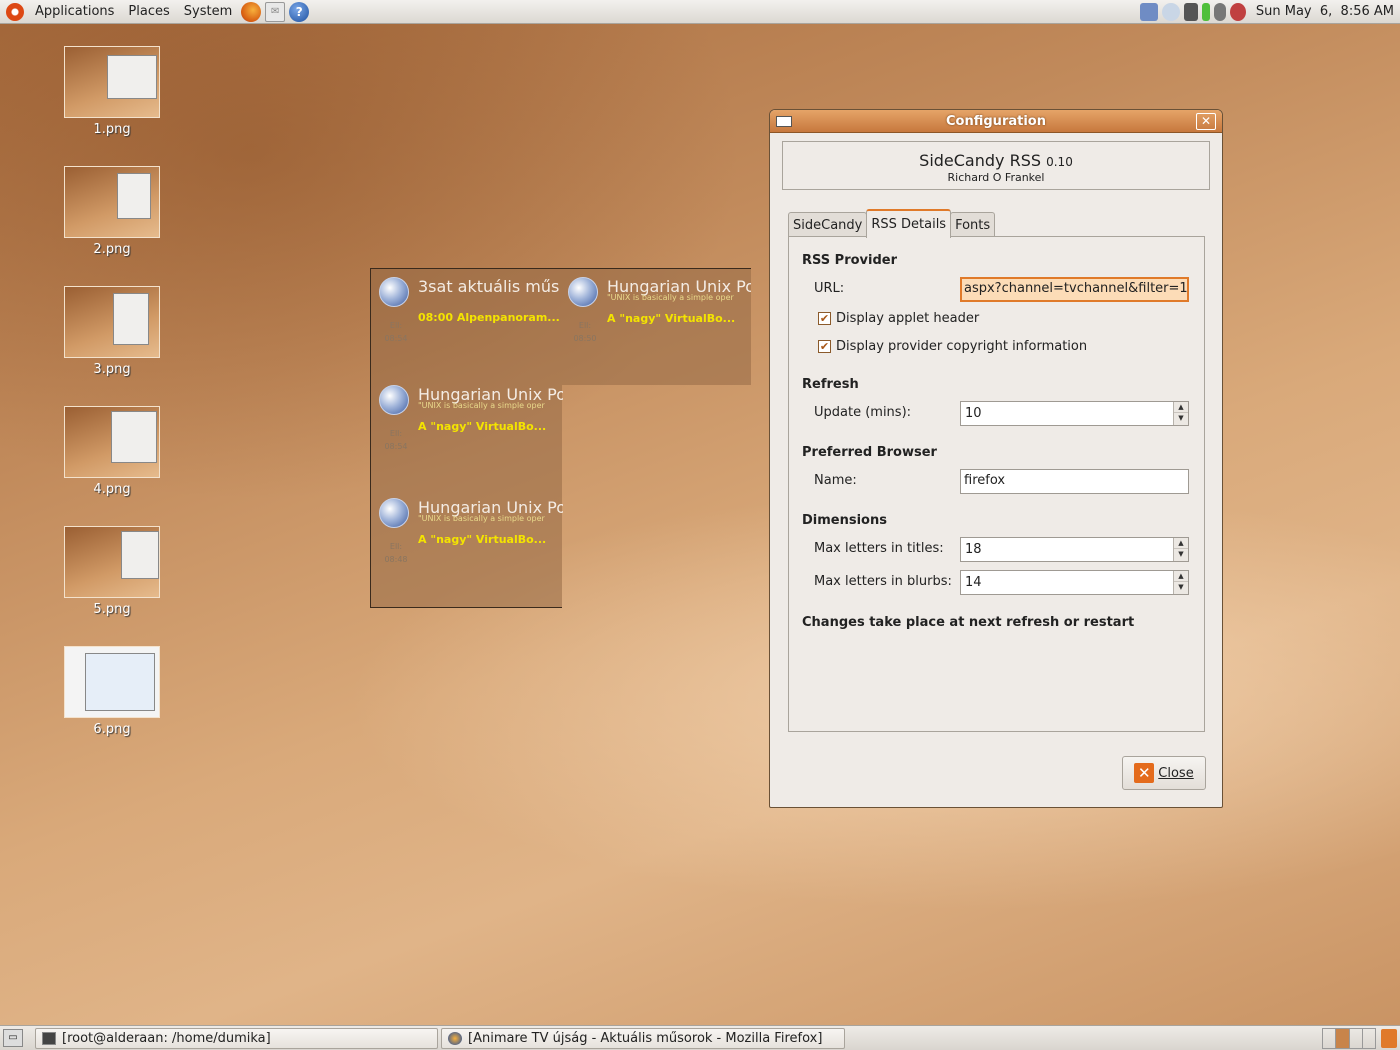 The image size is (1400, 1050). I want to click on display-copyright-label: Display provider copyright information, so click(962, 346).